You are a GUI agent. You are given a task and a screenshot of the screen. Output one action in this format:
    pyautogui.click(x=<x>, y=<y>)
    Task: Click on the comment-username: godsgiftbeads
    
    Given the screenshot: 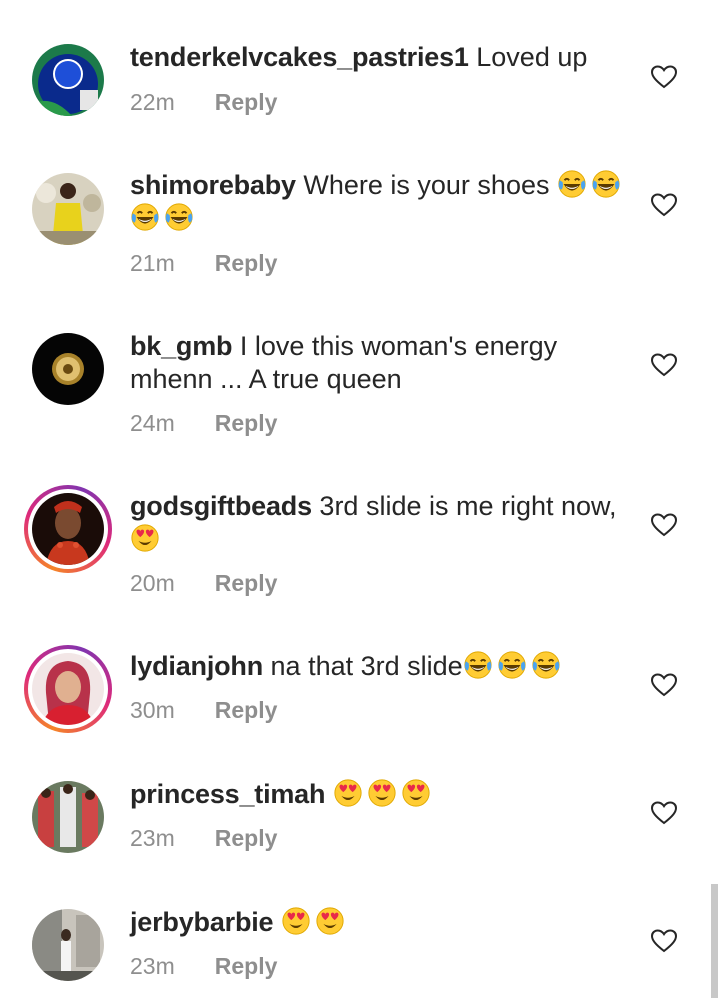 What is the action you would take?
    pyautogui.click(x=221, y=506)
    